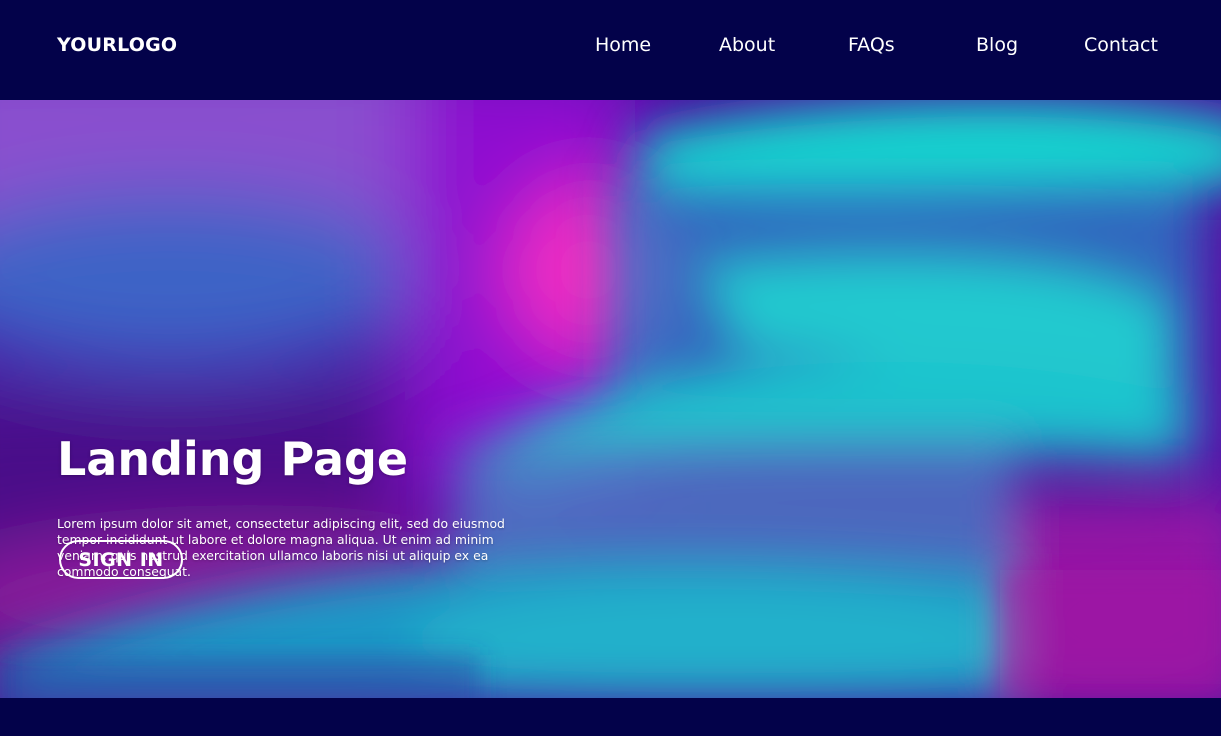 The height and width of the screenshot is (736, 1221). Describe the element at coordinates (997, 45) in the screenshot. I see `nav-link-blog: Blog` at that location.